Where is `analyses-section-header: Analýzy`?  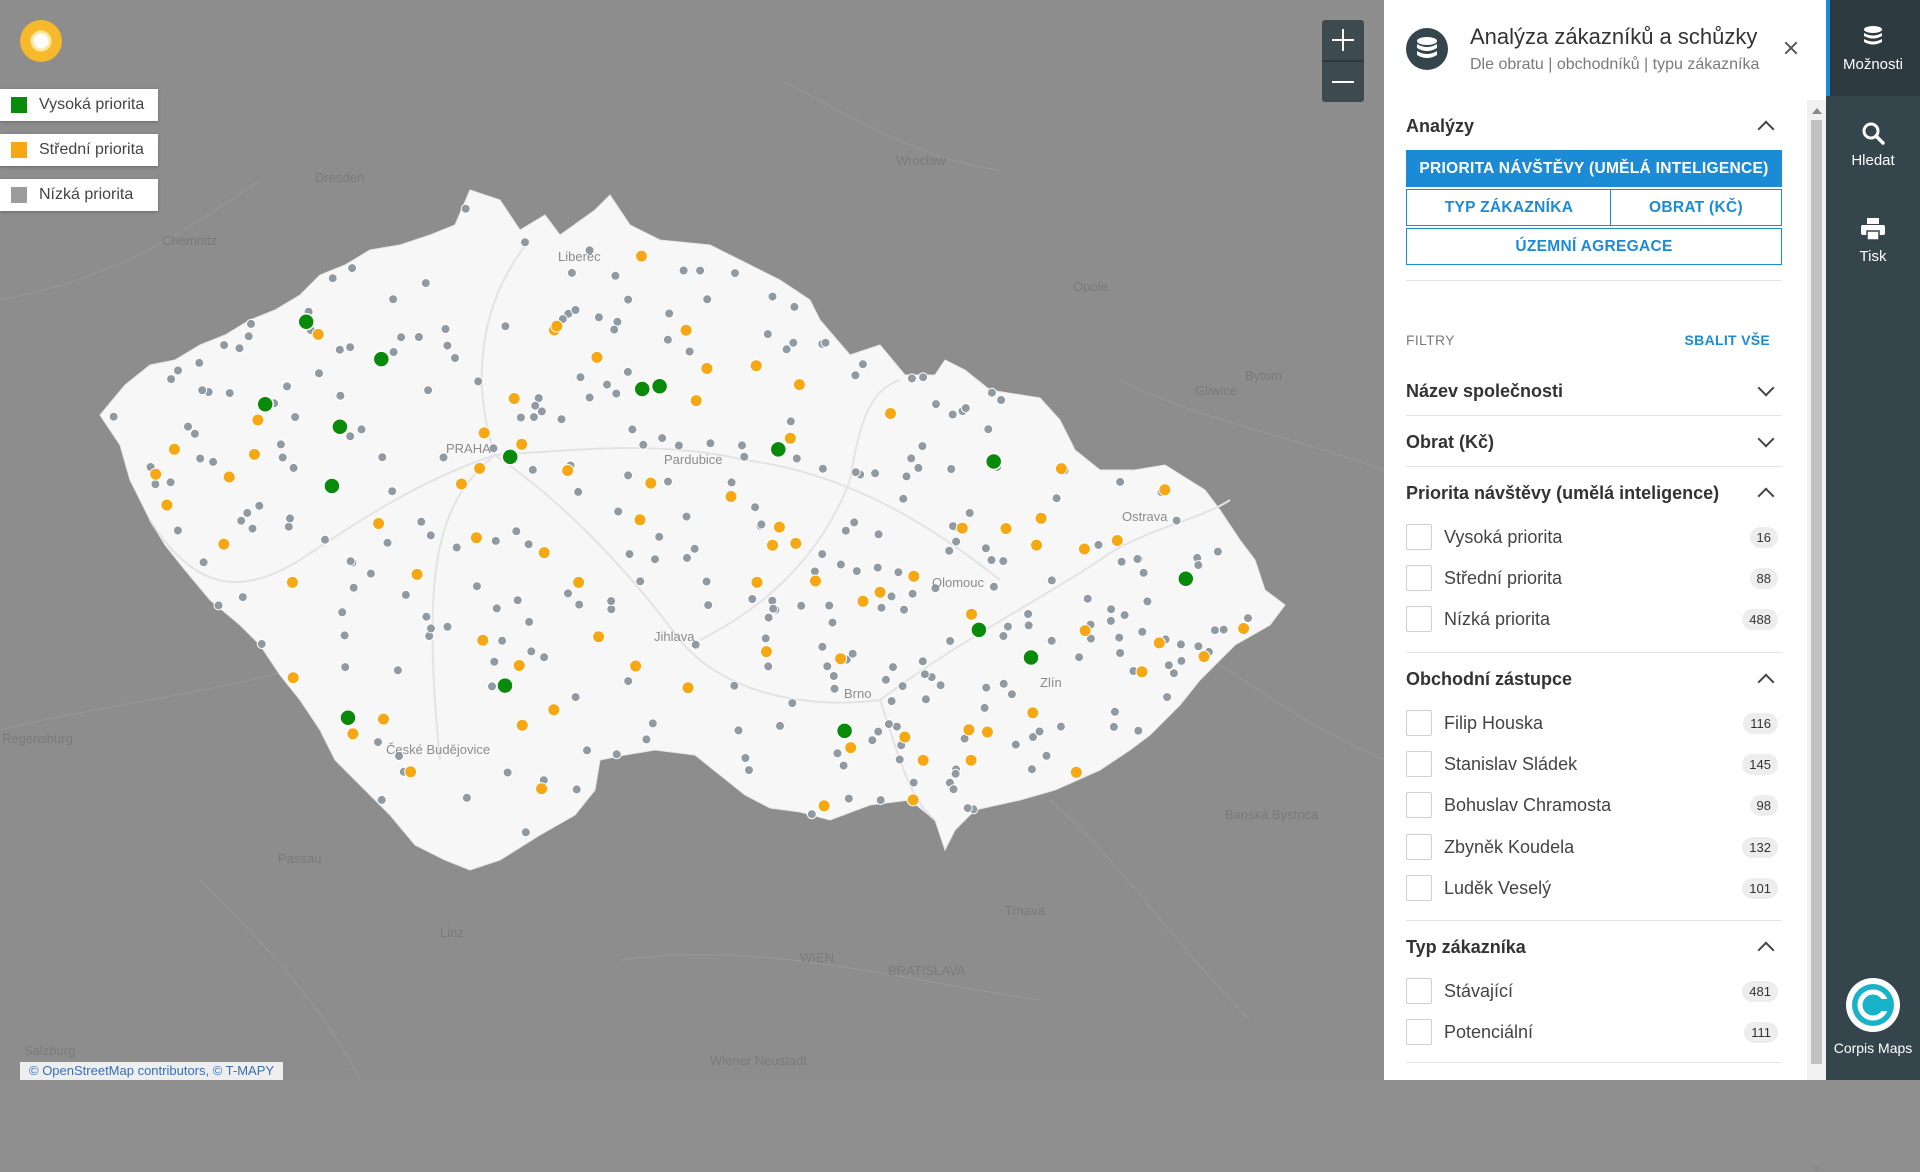 analyses-section-header: Analýzy is located at coordinates (1594, 126).